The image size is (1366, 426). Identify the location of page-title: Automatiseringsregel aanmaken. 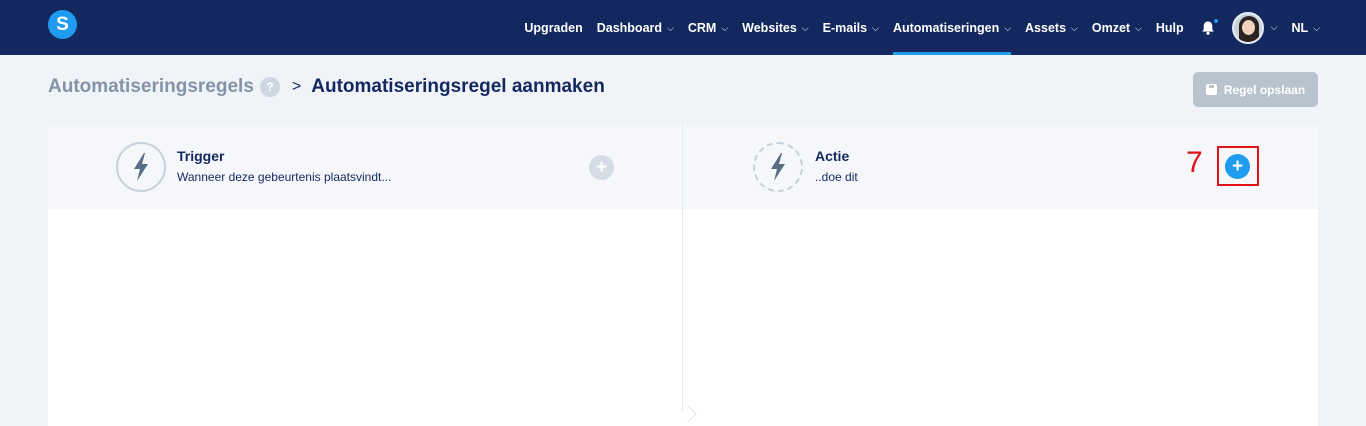
(458, 86).